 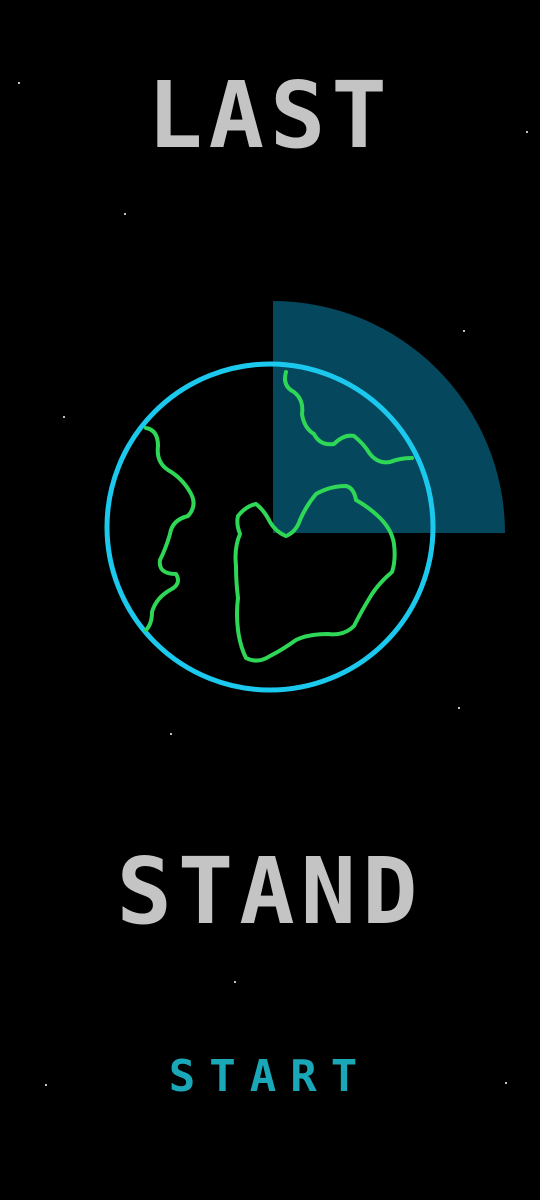 What do you see at coordinates (270, 1077) in the screenshot?
I see `start-button: START` at bounding box center [270, 1077].